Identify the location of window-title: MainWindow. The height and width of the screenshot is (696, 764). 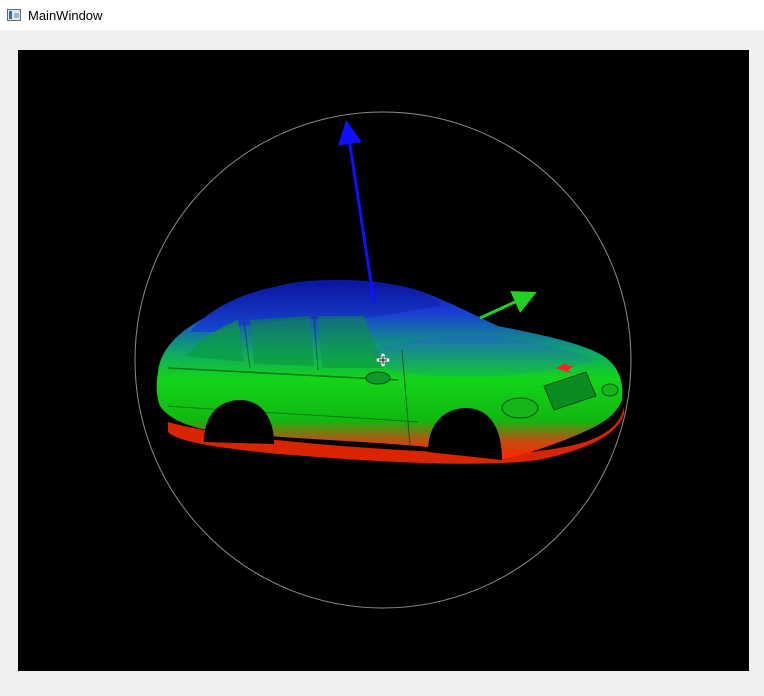
(65, 15).